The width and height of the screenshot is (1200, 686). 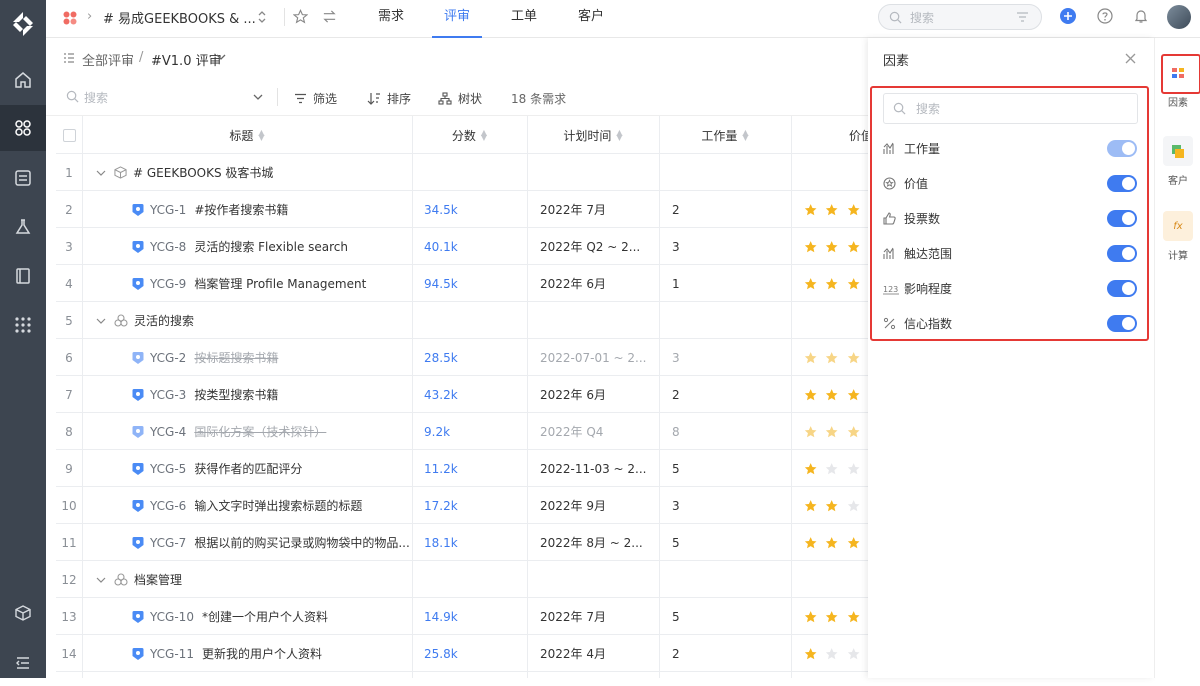 What do you see at coordinates (221, 57) in the screenshot?
I see `chevron-down-icon` at bounding box center [221, 57].